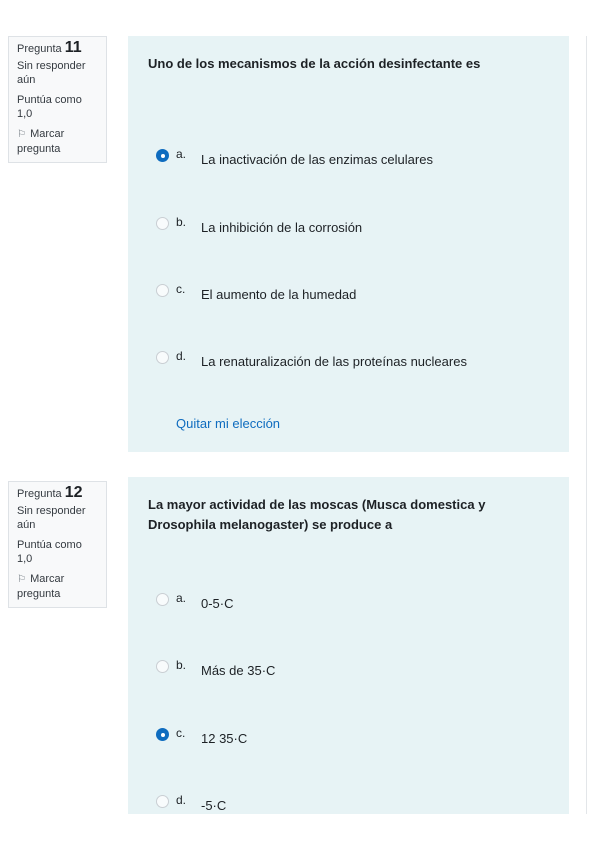 This screenshot has width=599, height=848. Describe the element at coordinates (279, 294) in the screenshot. I see `option-text: El aumento de la humedad` at that location.